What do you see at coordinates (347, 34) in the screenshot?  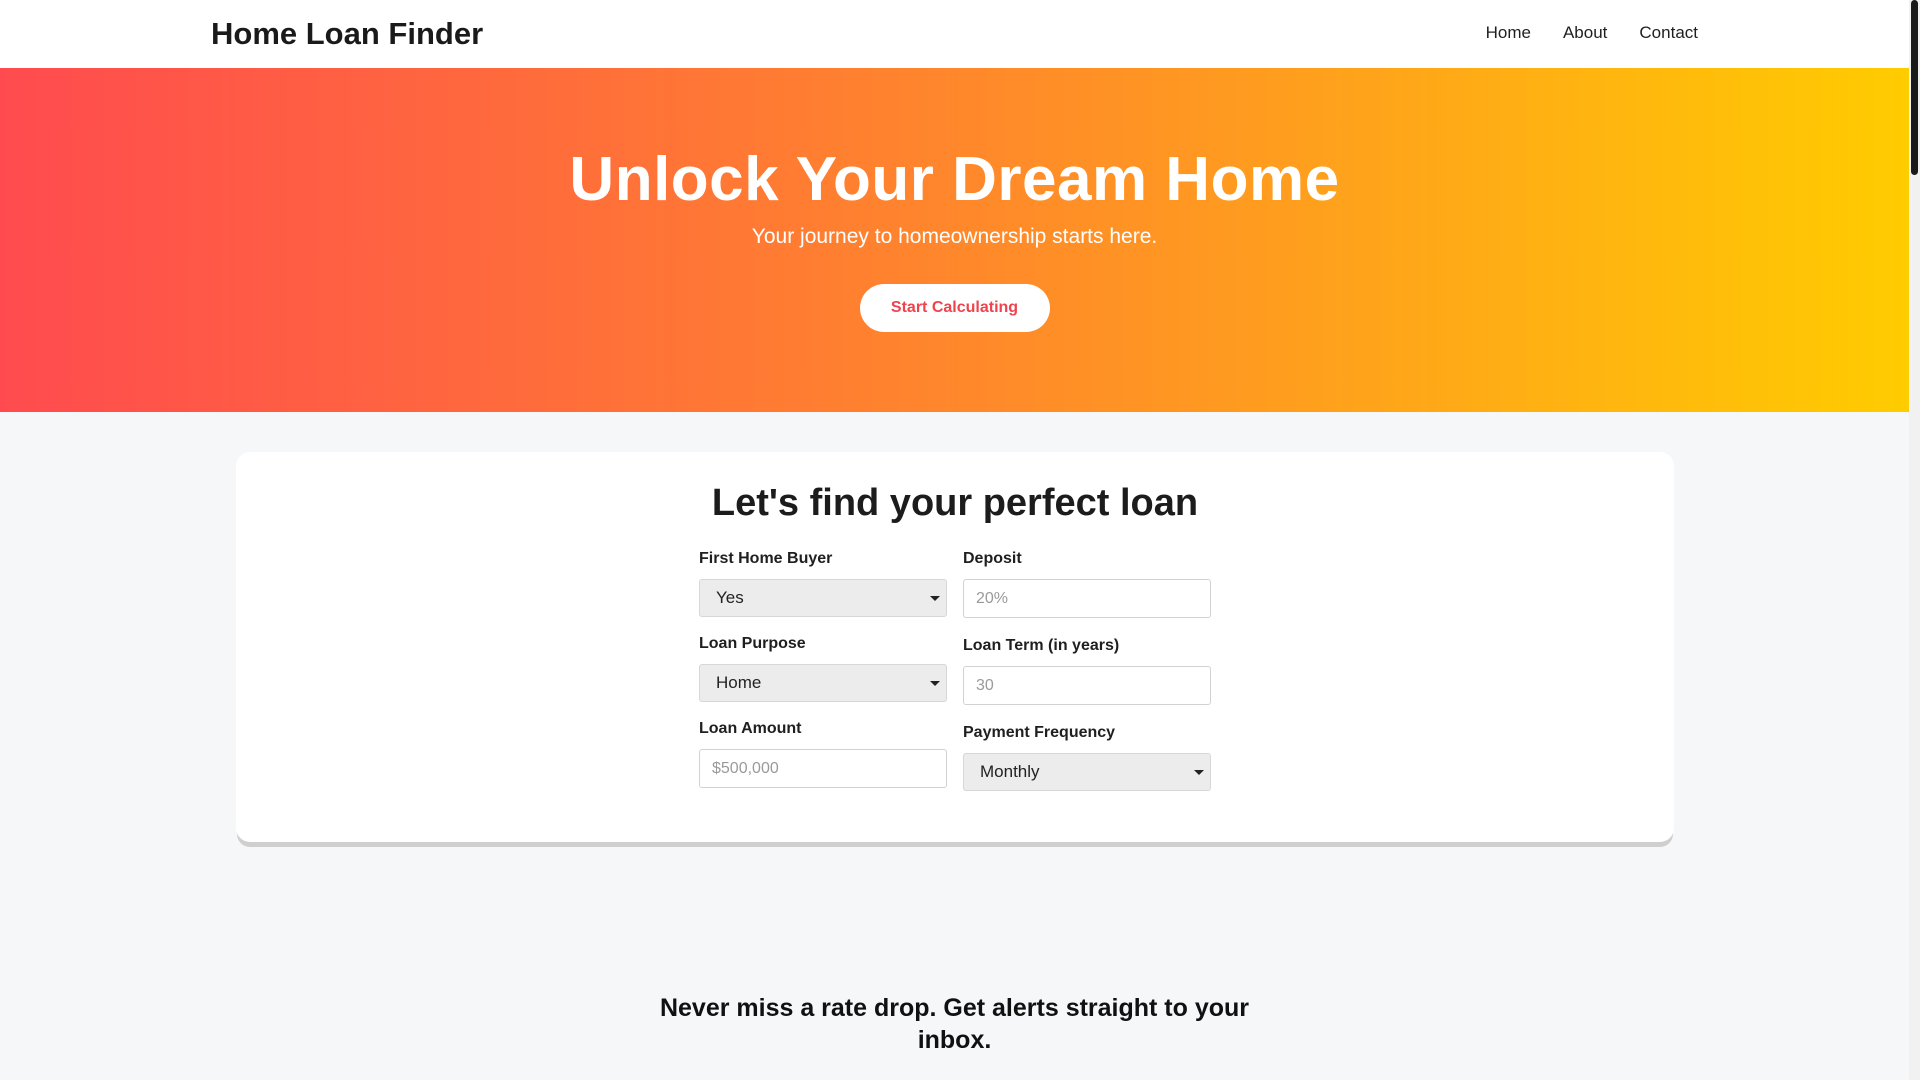 I see `brand-logo-text: Home Loan Finder` at bounding box center [347, 34].